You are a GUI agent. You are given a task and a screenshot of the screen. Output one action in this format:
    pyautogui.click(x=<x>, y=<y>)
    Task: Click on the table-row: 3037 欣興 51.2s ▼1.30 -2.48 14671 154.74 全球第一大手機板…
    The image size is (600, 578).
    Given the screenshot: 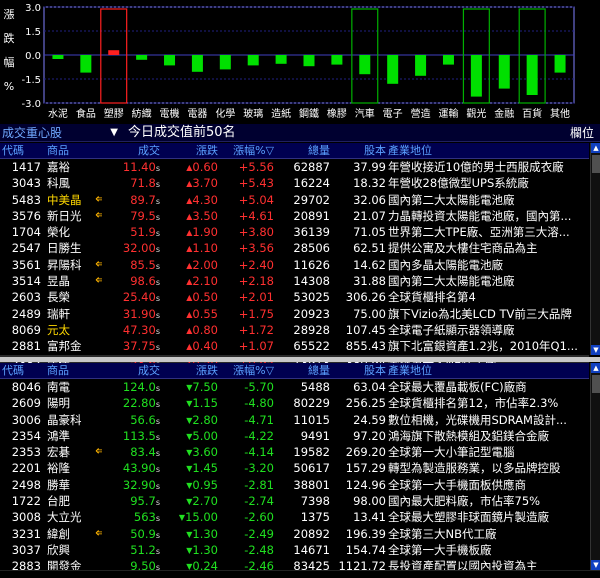 What is the action you would take?
    pyautogui.click(x=294, y=550)
    